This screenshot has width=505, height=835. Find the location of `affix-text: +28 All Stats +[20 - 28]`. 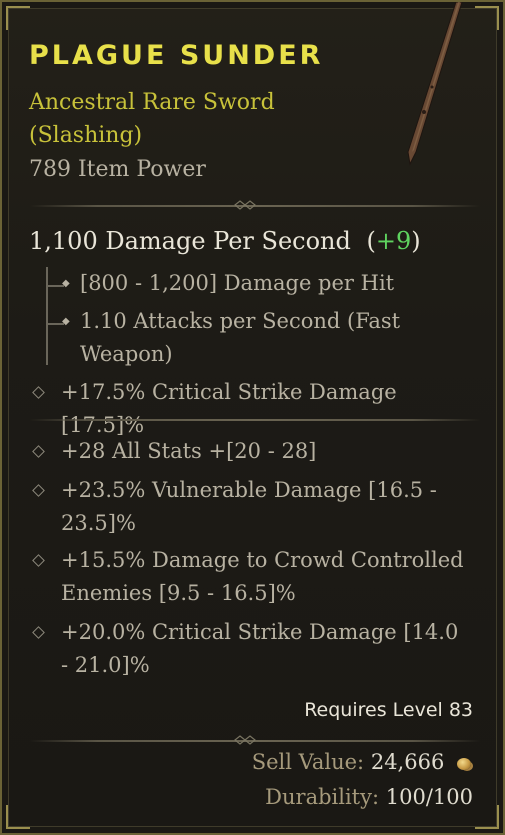

affix-text: +28 All Stats +[20 - 28] is located at coordinates (189, 451).